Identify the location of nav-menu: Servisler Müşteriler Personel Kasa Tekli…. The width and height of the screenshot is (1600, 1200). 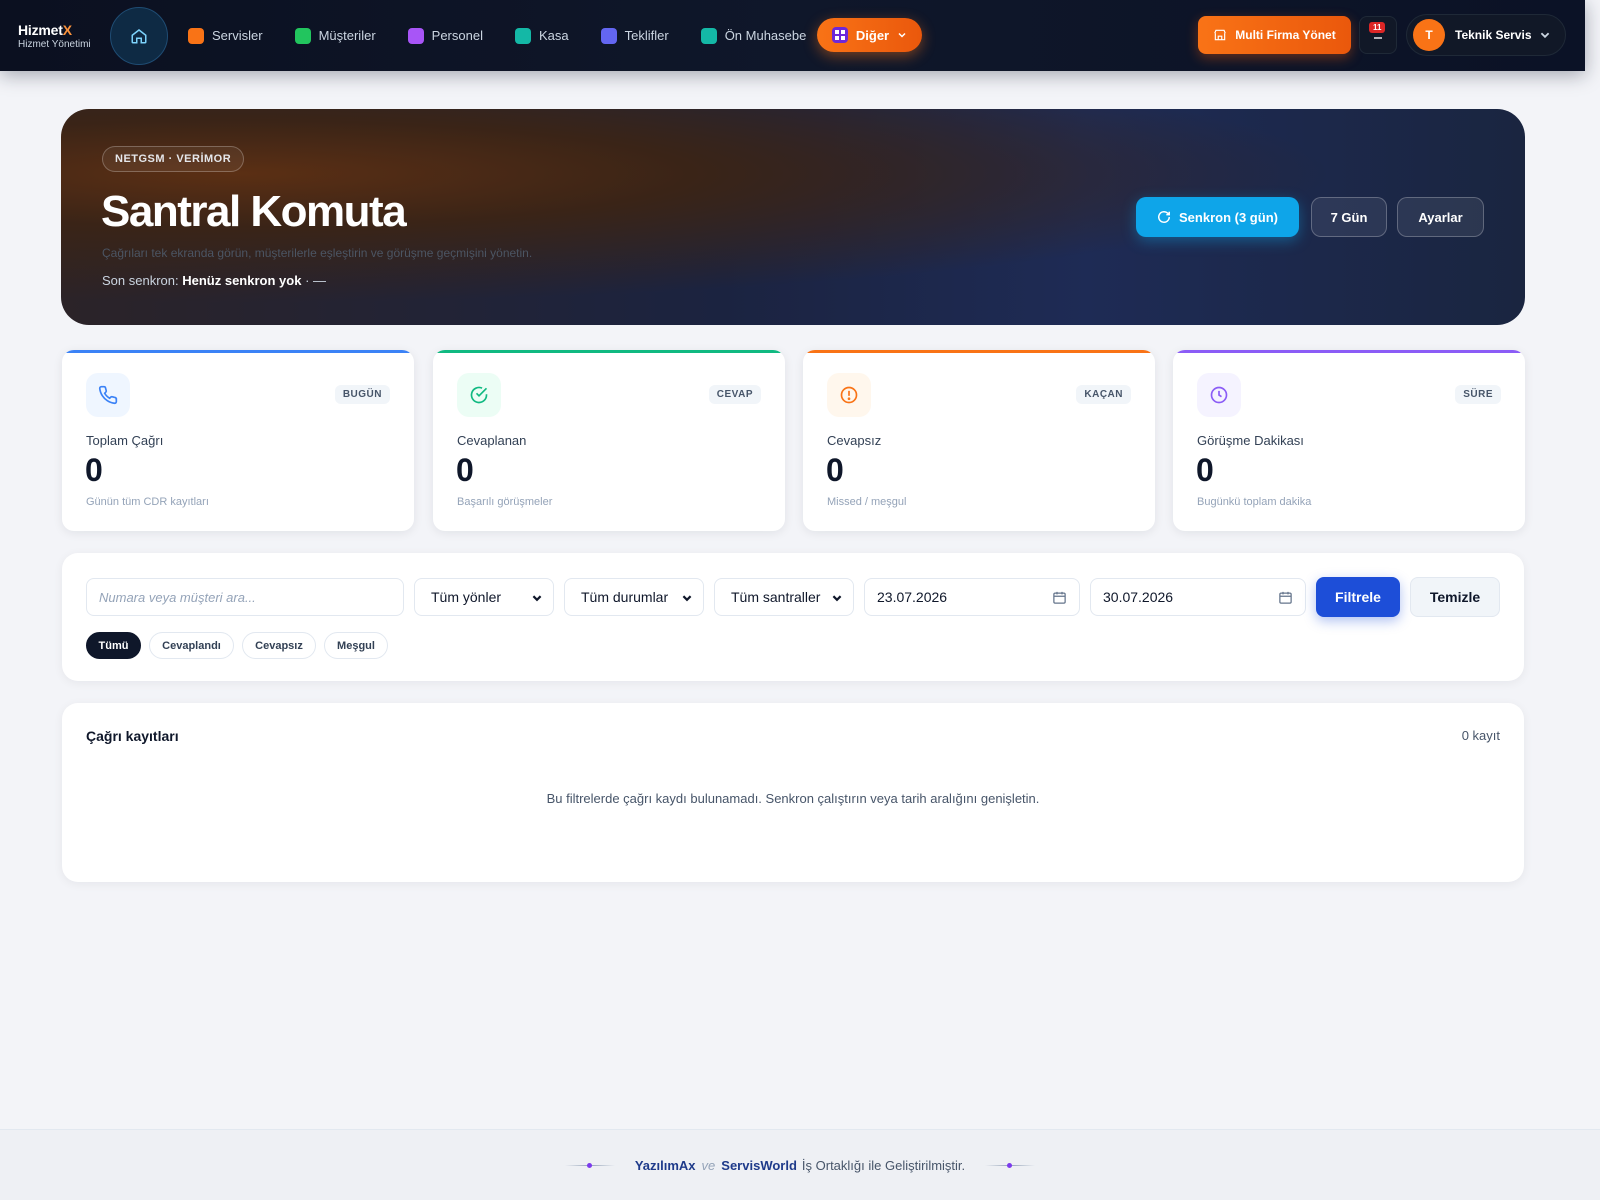
(513, 35).